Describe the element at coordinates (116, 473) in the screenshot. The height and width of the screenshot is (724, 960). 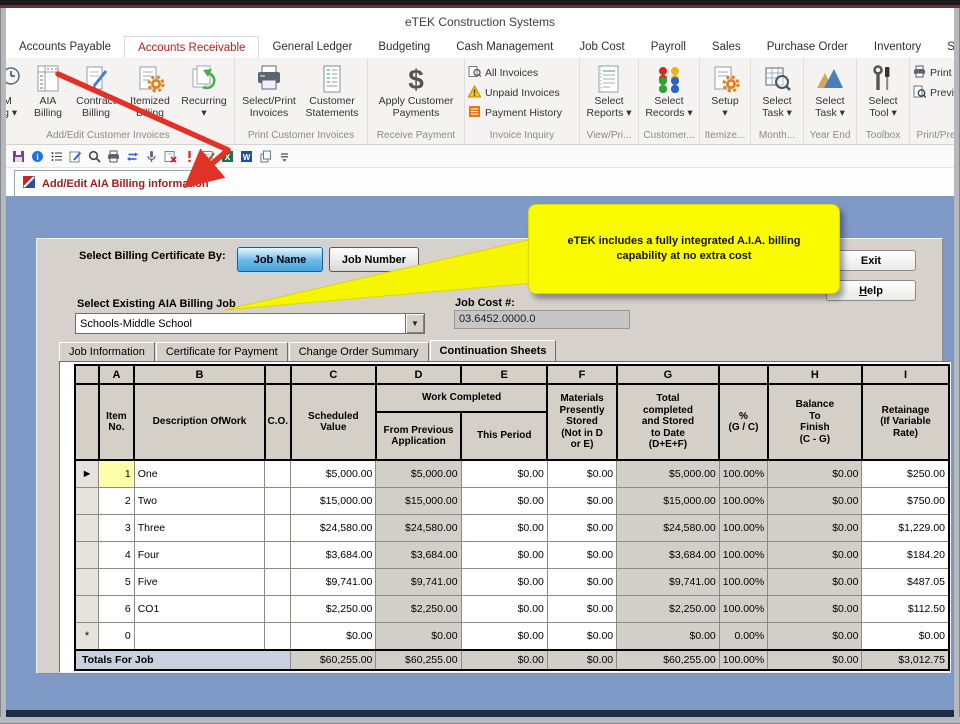
I see `cell-item: 1` at that location.